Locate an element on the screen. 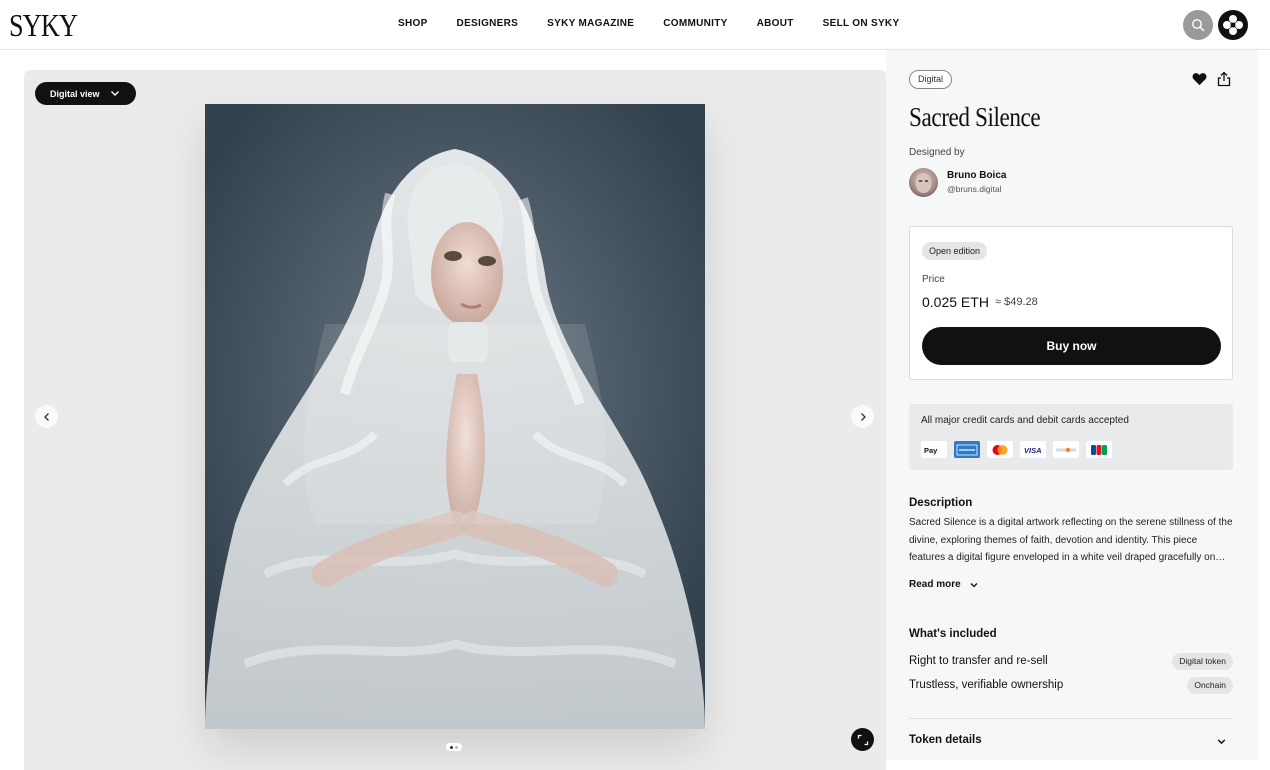 The image size is (1270, 770). nav-shop: SHOP is located at coordinates (413, 24).